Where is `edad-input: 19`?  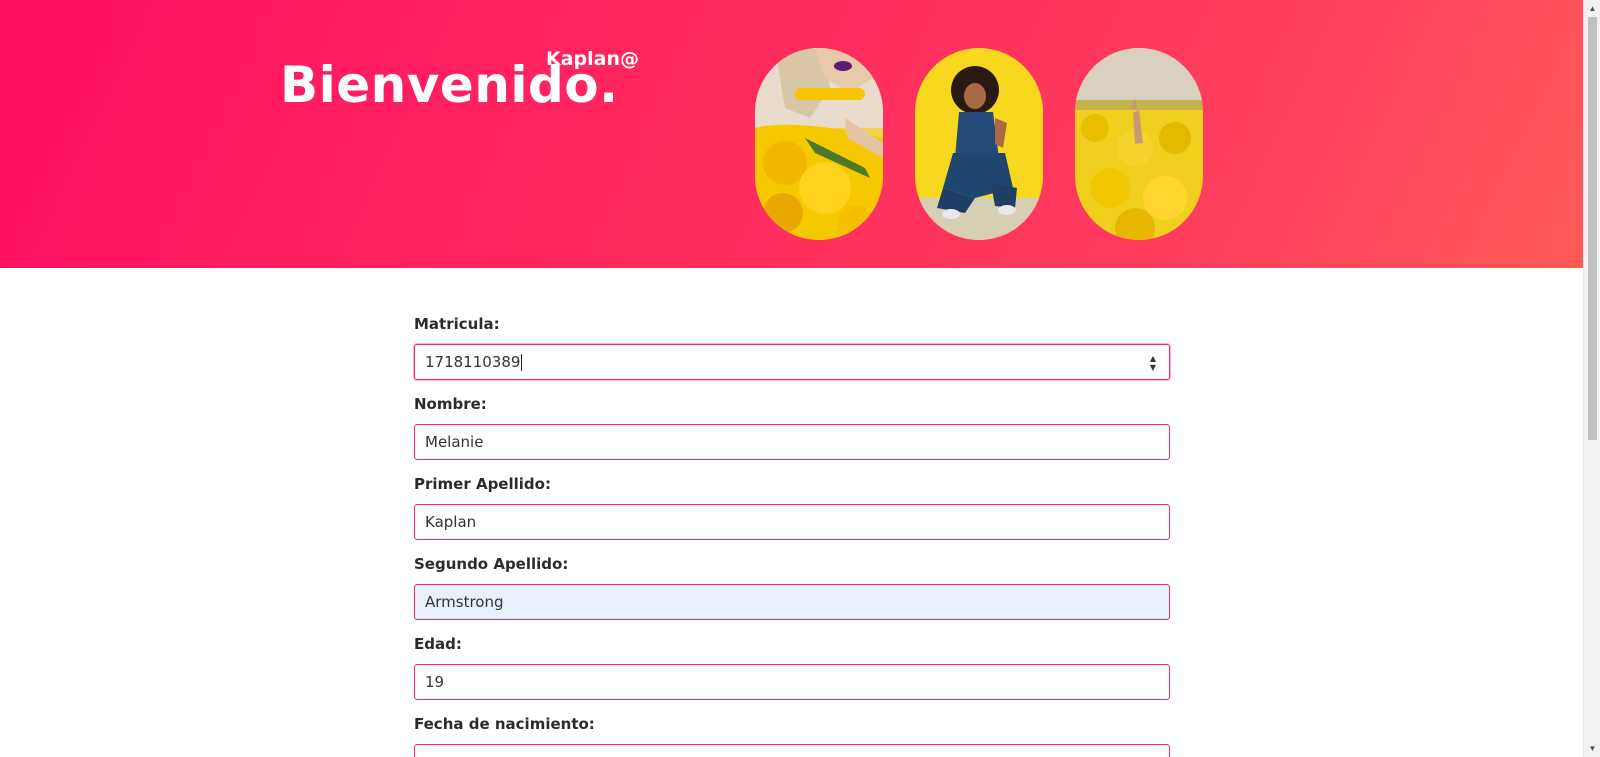
edad-input: 19 is located at coordinates (792, 682).